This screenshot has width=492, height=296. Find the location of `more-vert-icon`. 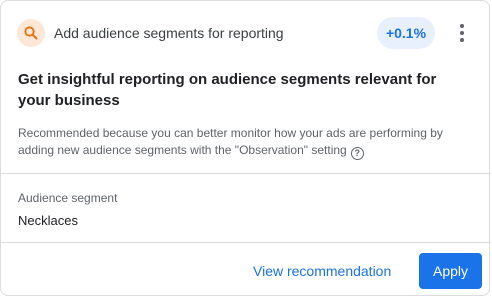

more-vert-icon is located at coordinates (462, 26).